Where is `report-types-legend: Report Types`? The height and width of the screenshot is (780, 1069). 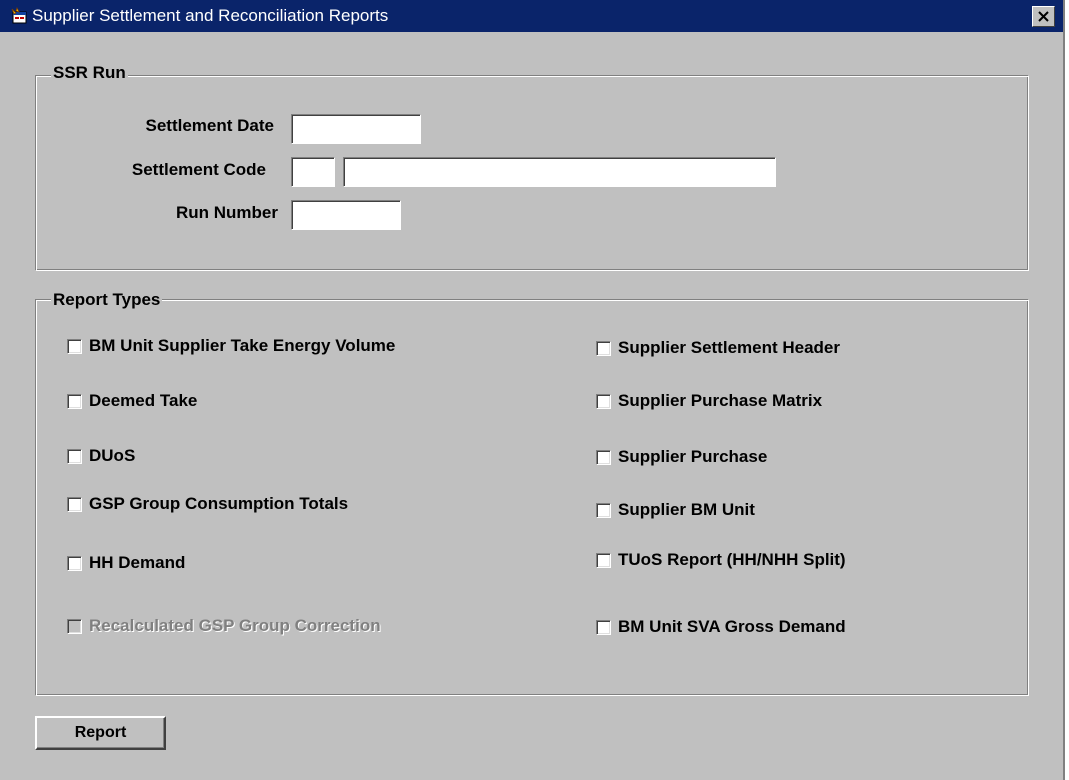
report-types-legend: Report Types is located at coordinates (107, 300).